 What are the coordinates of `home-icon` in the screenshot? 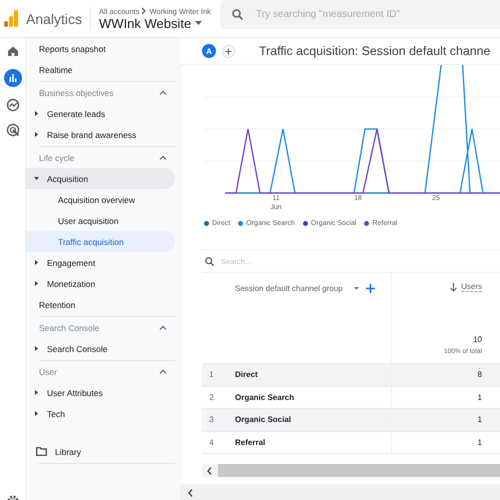 It's located at (13, 51).